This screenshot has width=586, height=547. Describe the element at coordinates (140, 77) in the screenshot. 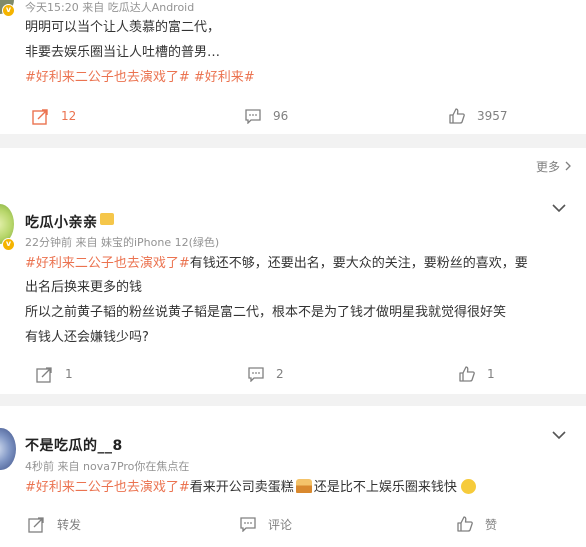

I see `hashtag-link: #好利来二公子也去演戏了# #好利来#` at that location.